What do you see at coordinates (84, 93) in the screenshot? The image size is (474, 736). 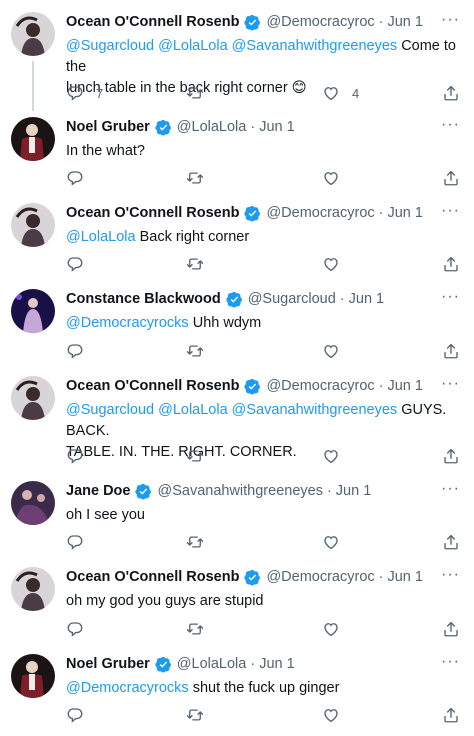 I see `reply-button: 7` at bounding box center [84, 93].